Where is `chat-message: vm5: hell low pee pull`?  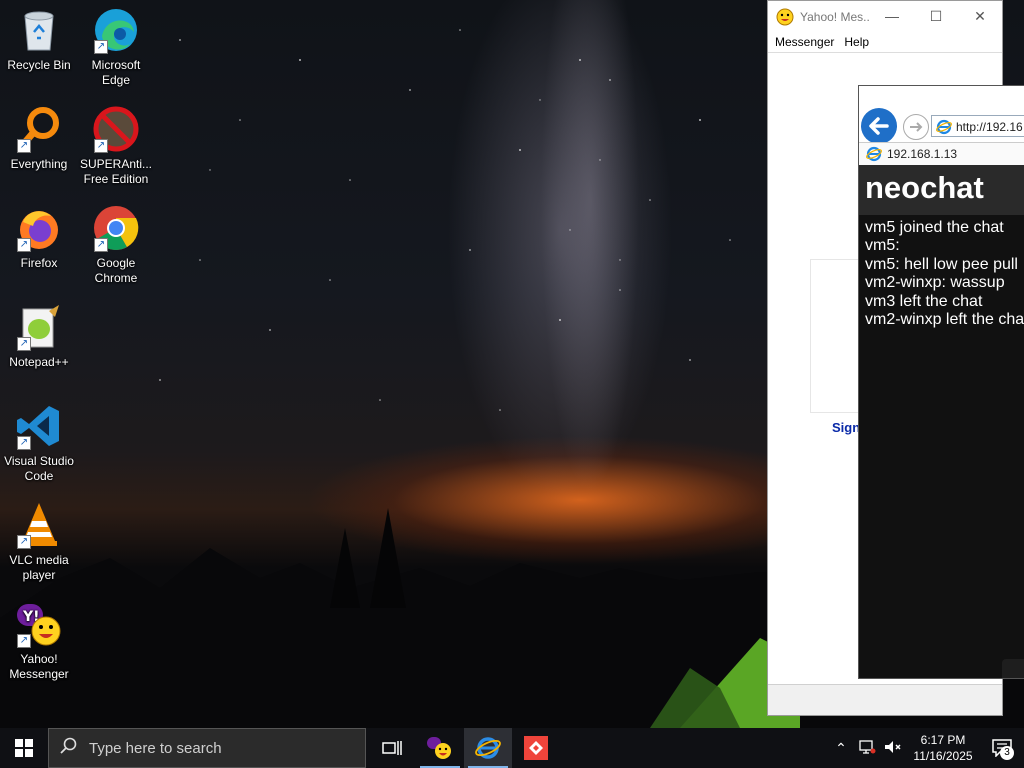
chat-message: vm5: hell low pee pull is located at coordinates (941, 264).